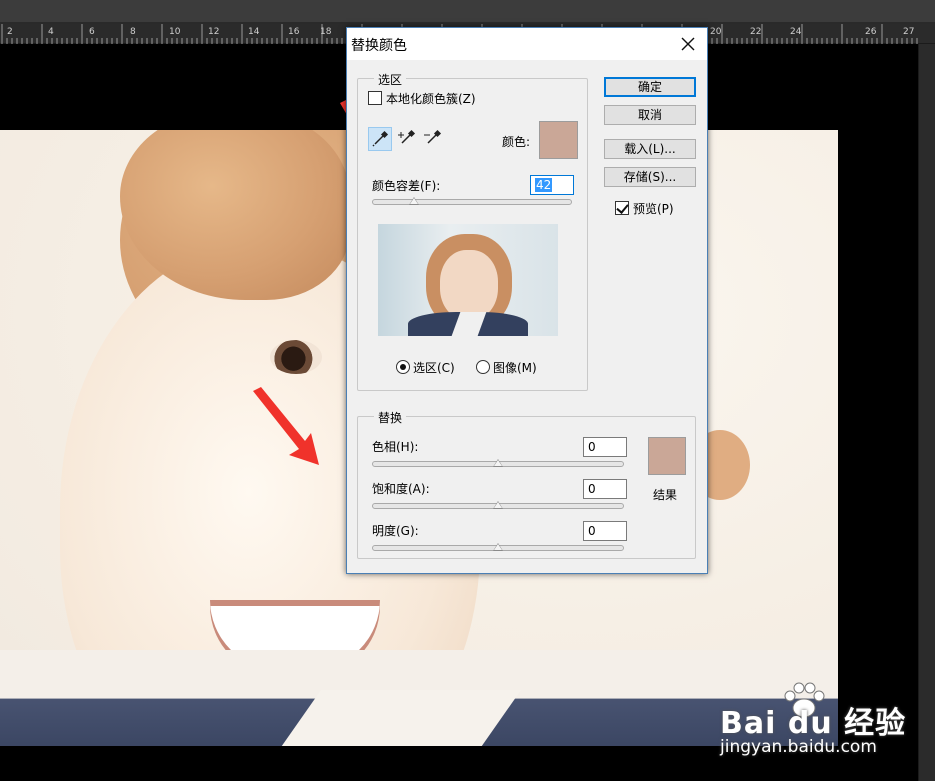 The width and height of the screenshot is (935, 781). What do you see at coordinates (395, 447) in the screenshot?
I see `hue-label: 色相(H):` at bounding box center [395, 447].